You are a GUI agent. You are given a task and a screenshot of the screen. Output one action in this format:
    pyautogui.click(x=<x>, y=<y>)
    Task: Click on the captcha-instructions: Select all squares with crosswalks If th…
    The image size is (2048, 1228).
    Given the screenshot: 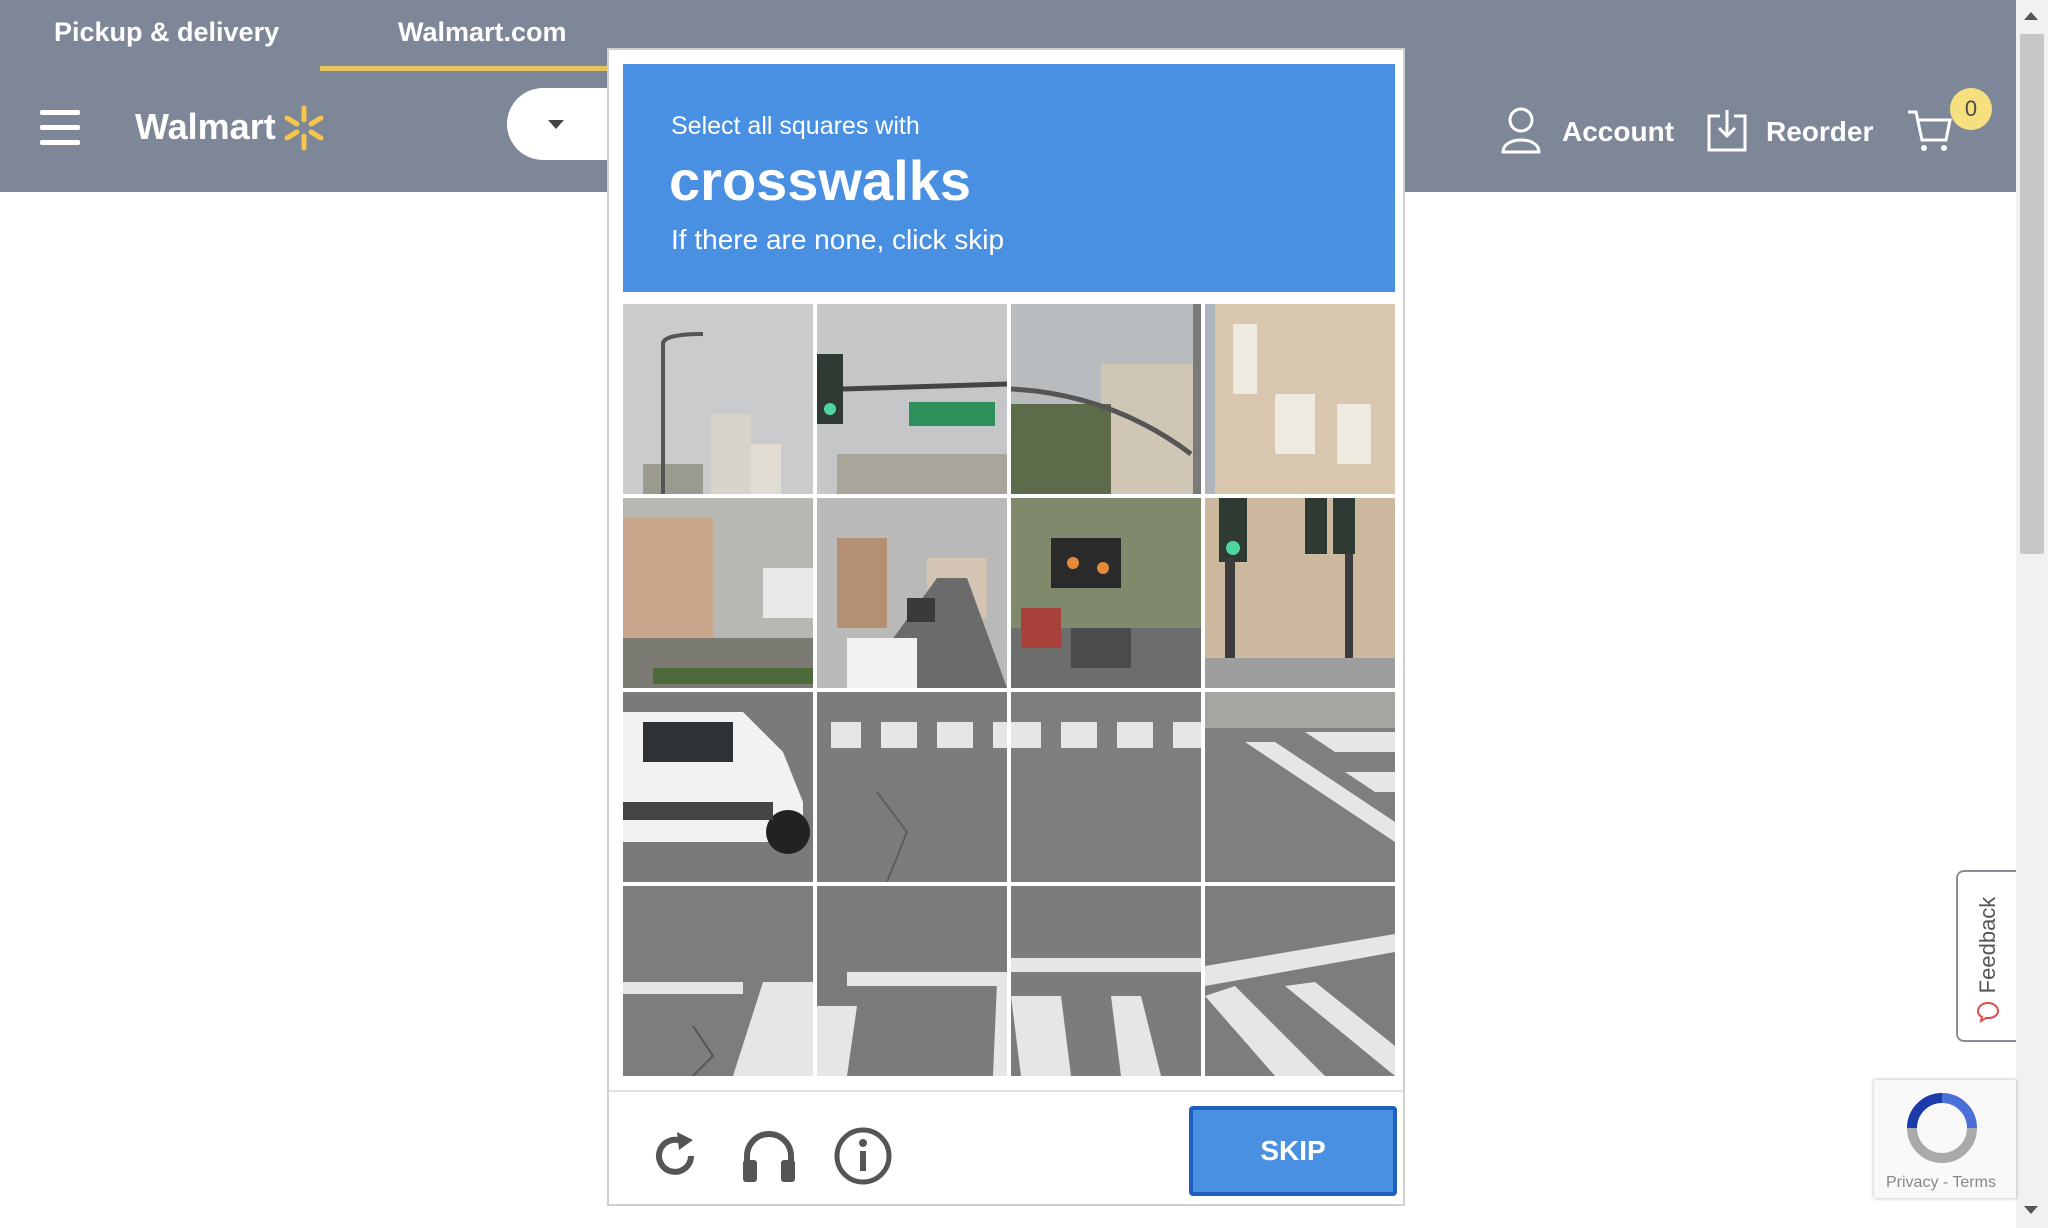 What is the action you would take?
    pyautogui.click(x=1009, y=178)
    